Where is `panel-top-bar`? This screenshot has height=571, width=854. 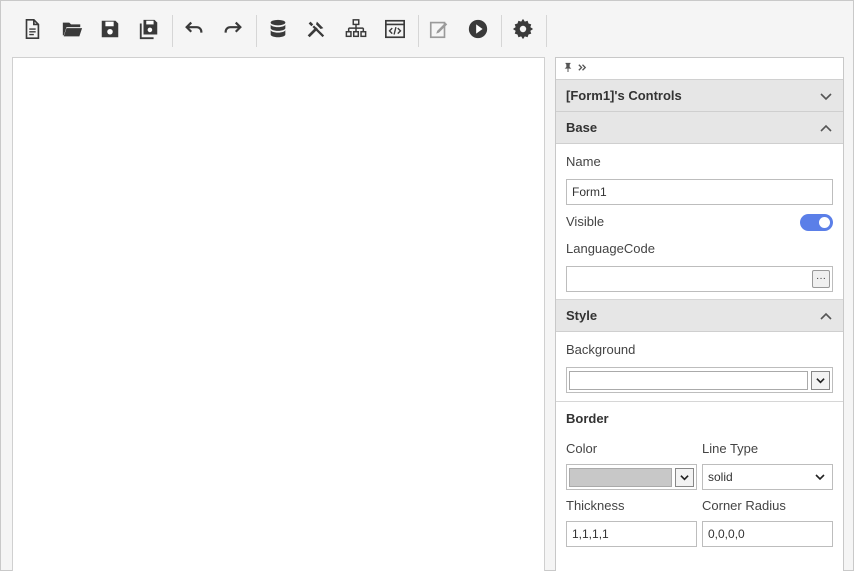
panel-top-bar is located at coordinates (699, 69).